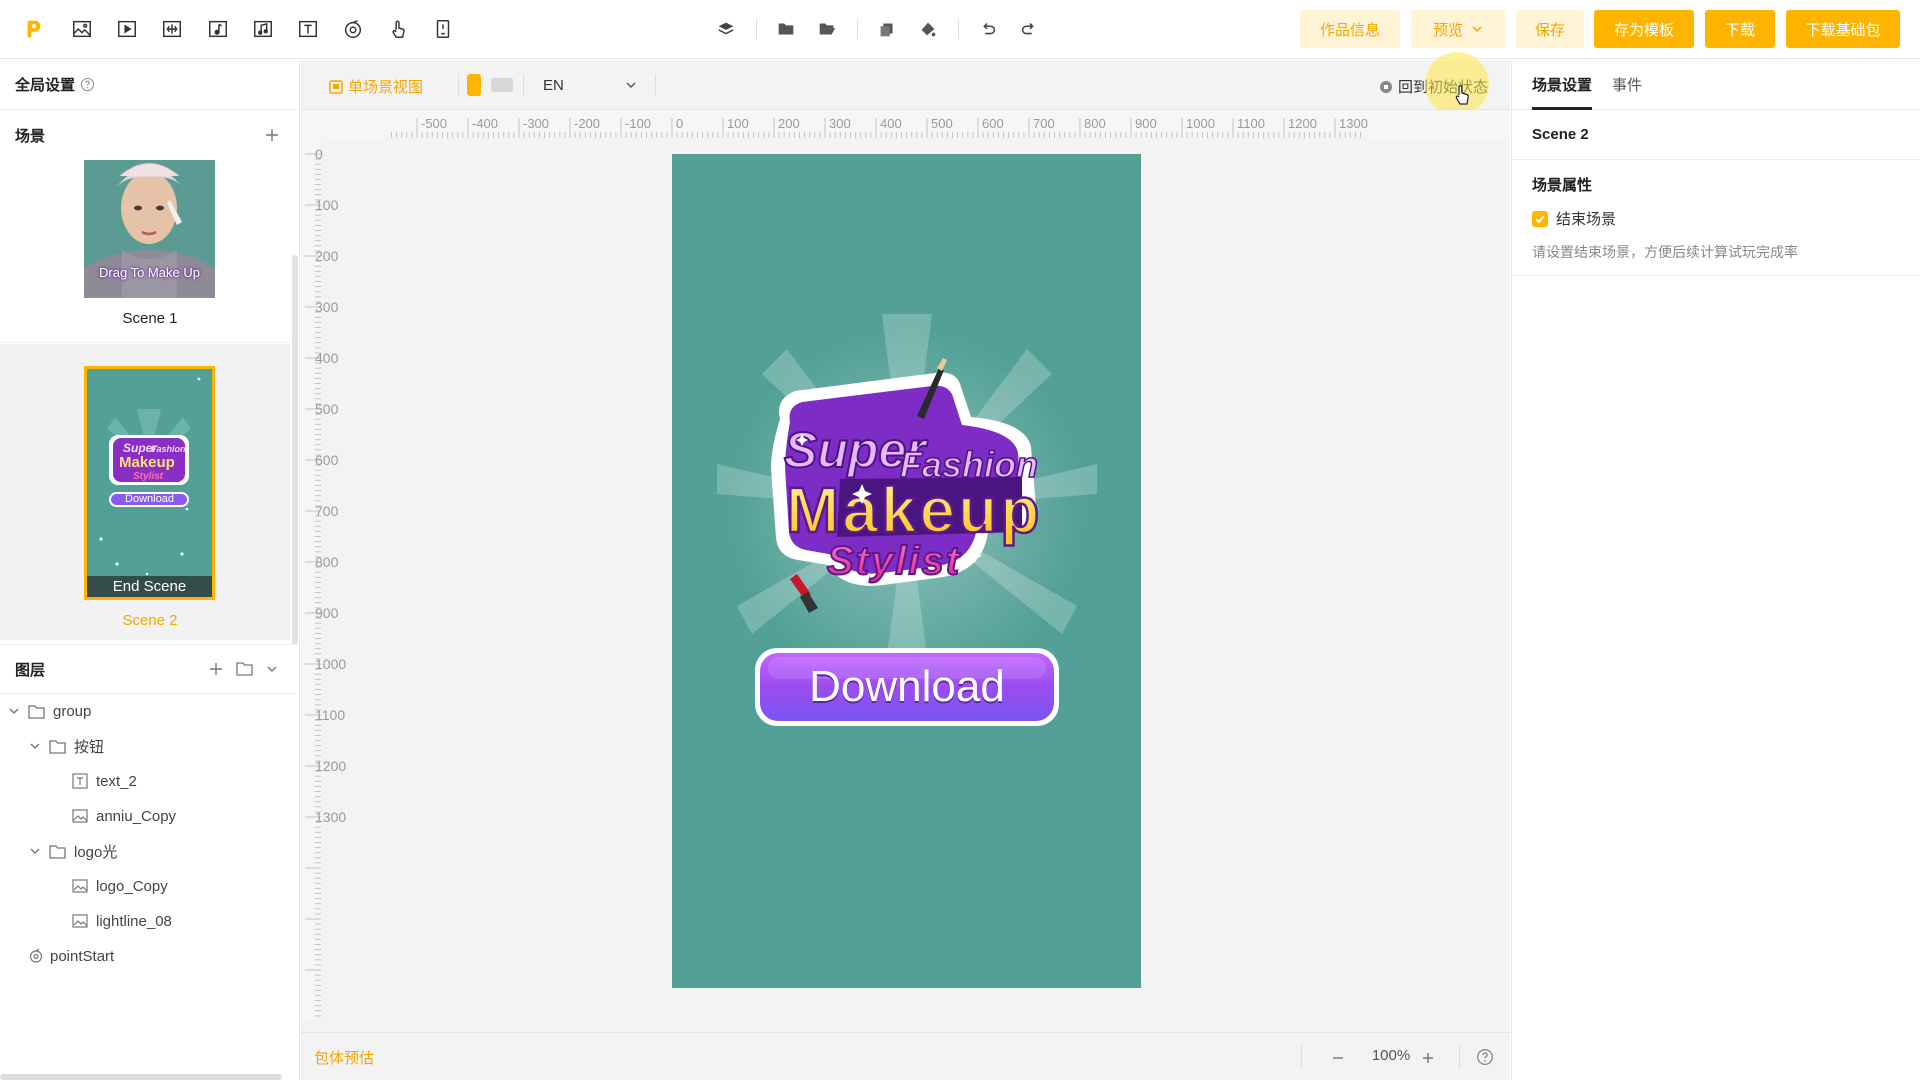 This screenshot has height=1080, width=1920. What do you see at coordinates (887, 29) in the screenshot?
I see `copy-icon` at bounding box center [887, 29].